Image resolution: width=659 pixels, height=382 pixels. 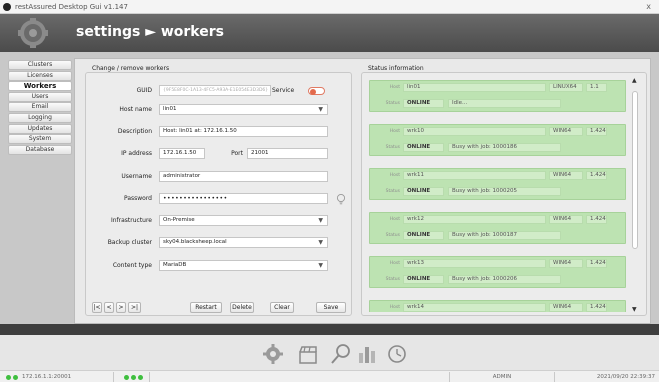 I want to click on password-input: ••••••••••••••••, so click(x=243, y=198).